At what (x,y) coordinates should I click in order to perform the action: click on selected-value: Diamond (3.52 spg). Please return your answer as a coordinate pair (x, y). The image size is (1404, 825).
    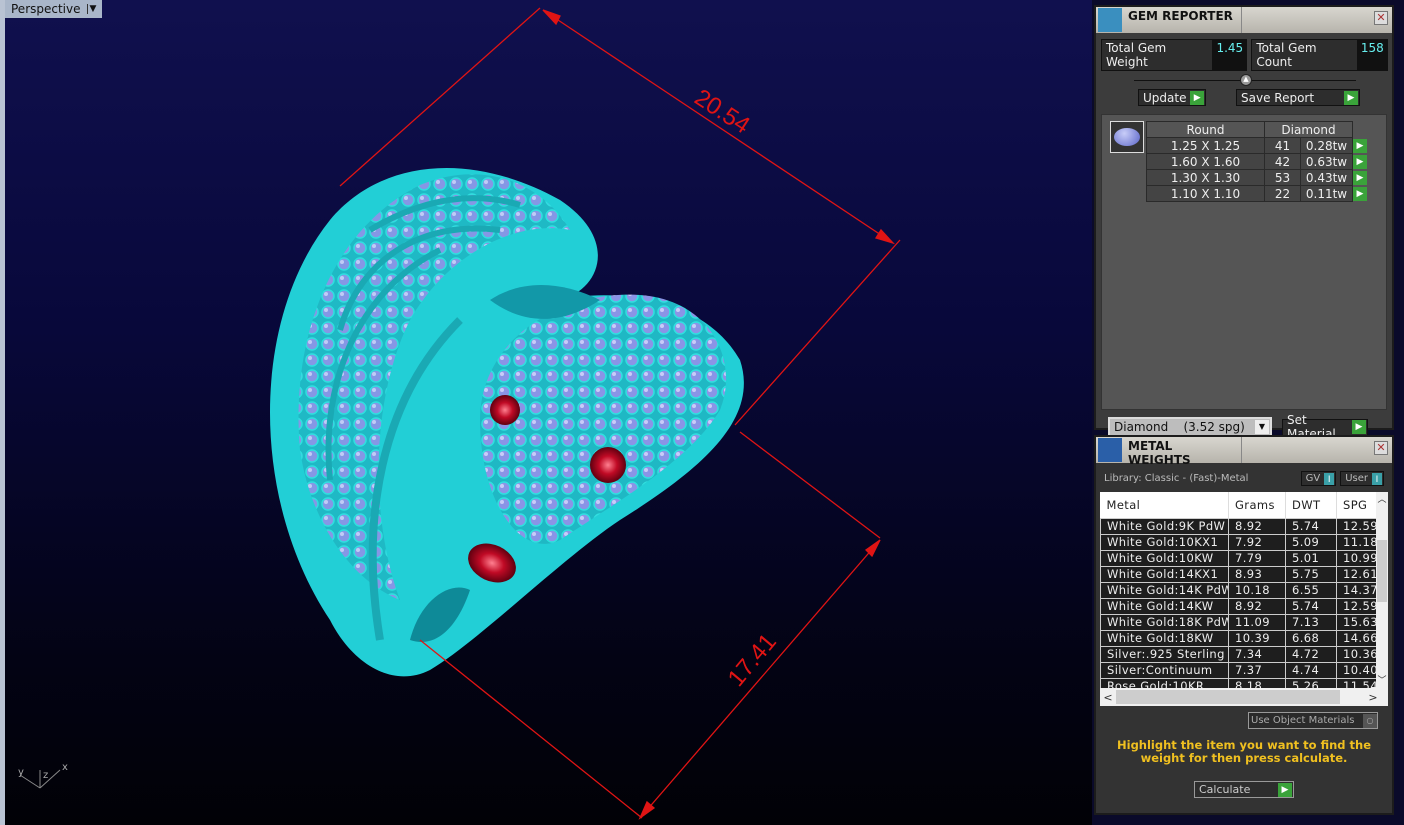
    Looking at the image, I should click on (1179, 427).